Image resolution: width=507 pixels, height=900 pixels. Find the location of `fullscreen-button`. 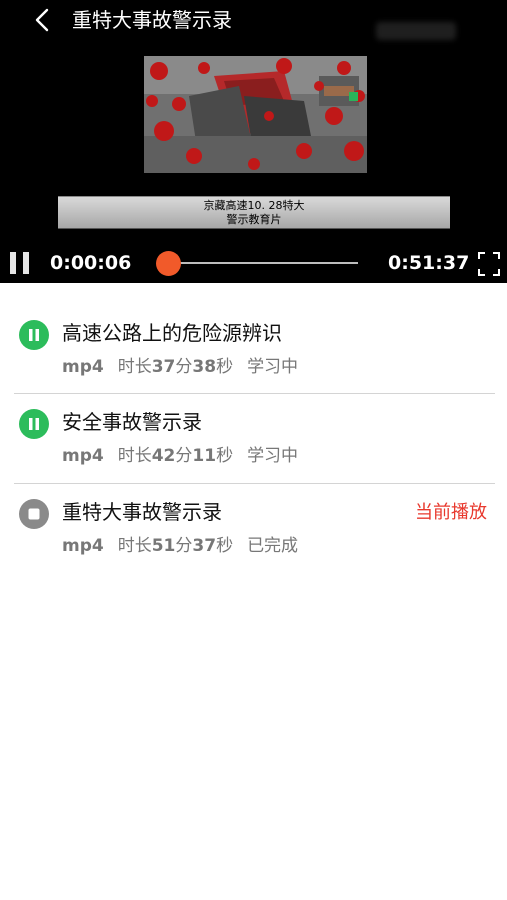

fullscreen-button is located at coordinates (489, 264).